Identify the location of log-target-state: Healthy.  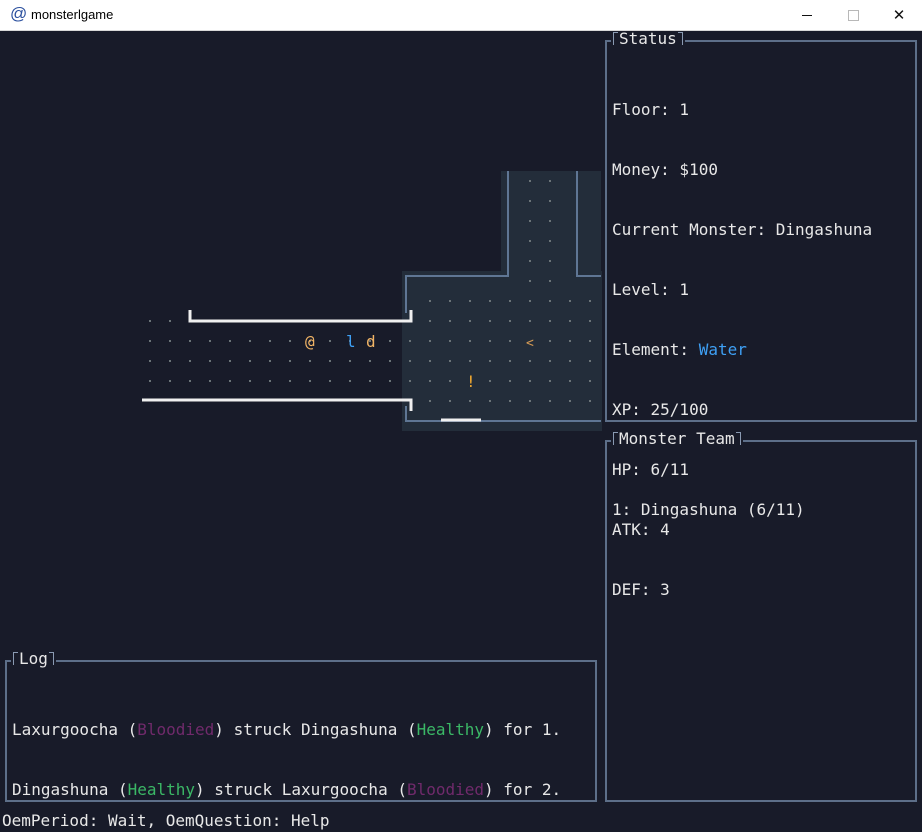
(450, 729).